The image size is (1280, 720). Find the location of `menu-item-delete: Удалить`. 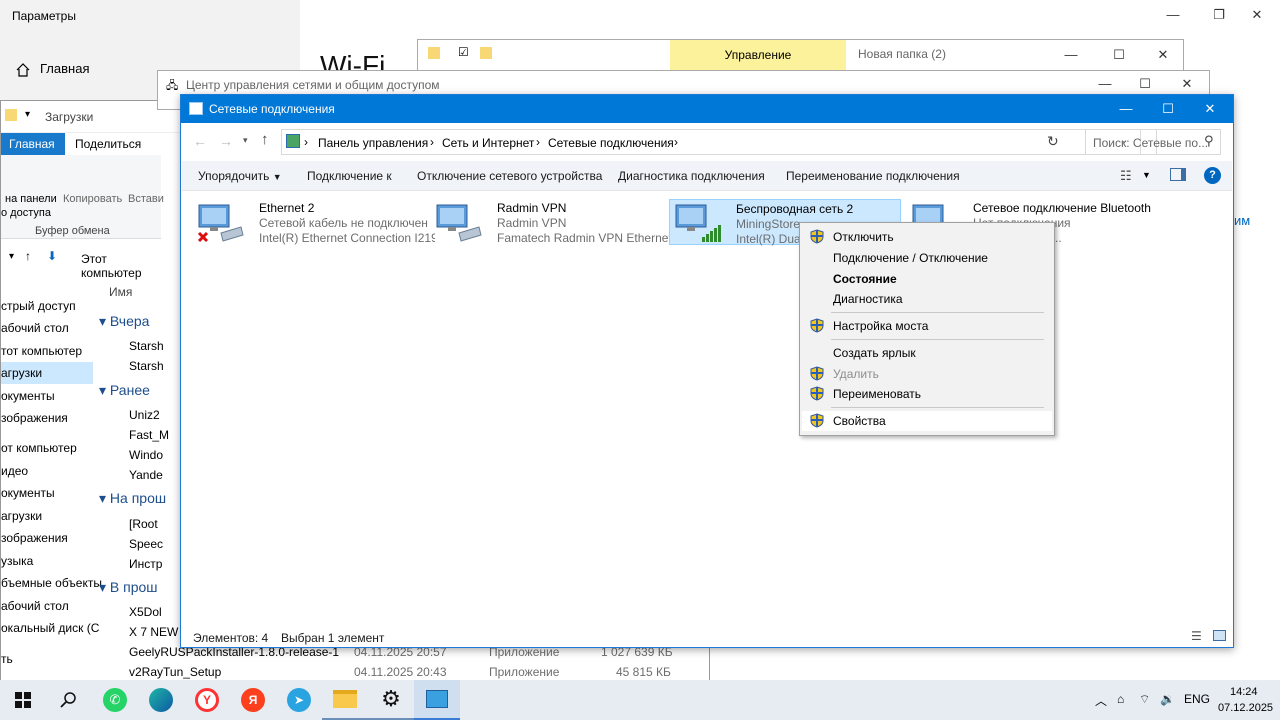

menu-item-delete: Удалить is located at coordinates (927, 374).